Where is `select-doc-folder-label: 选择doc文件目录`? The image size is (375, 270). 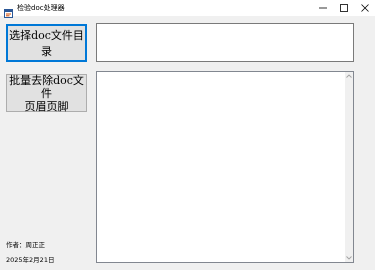 select-doc-folder-label: 选择doc文件目录 is located at coordinates (46, 43).